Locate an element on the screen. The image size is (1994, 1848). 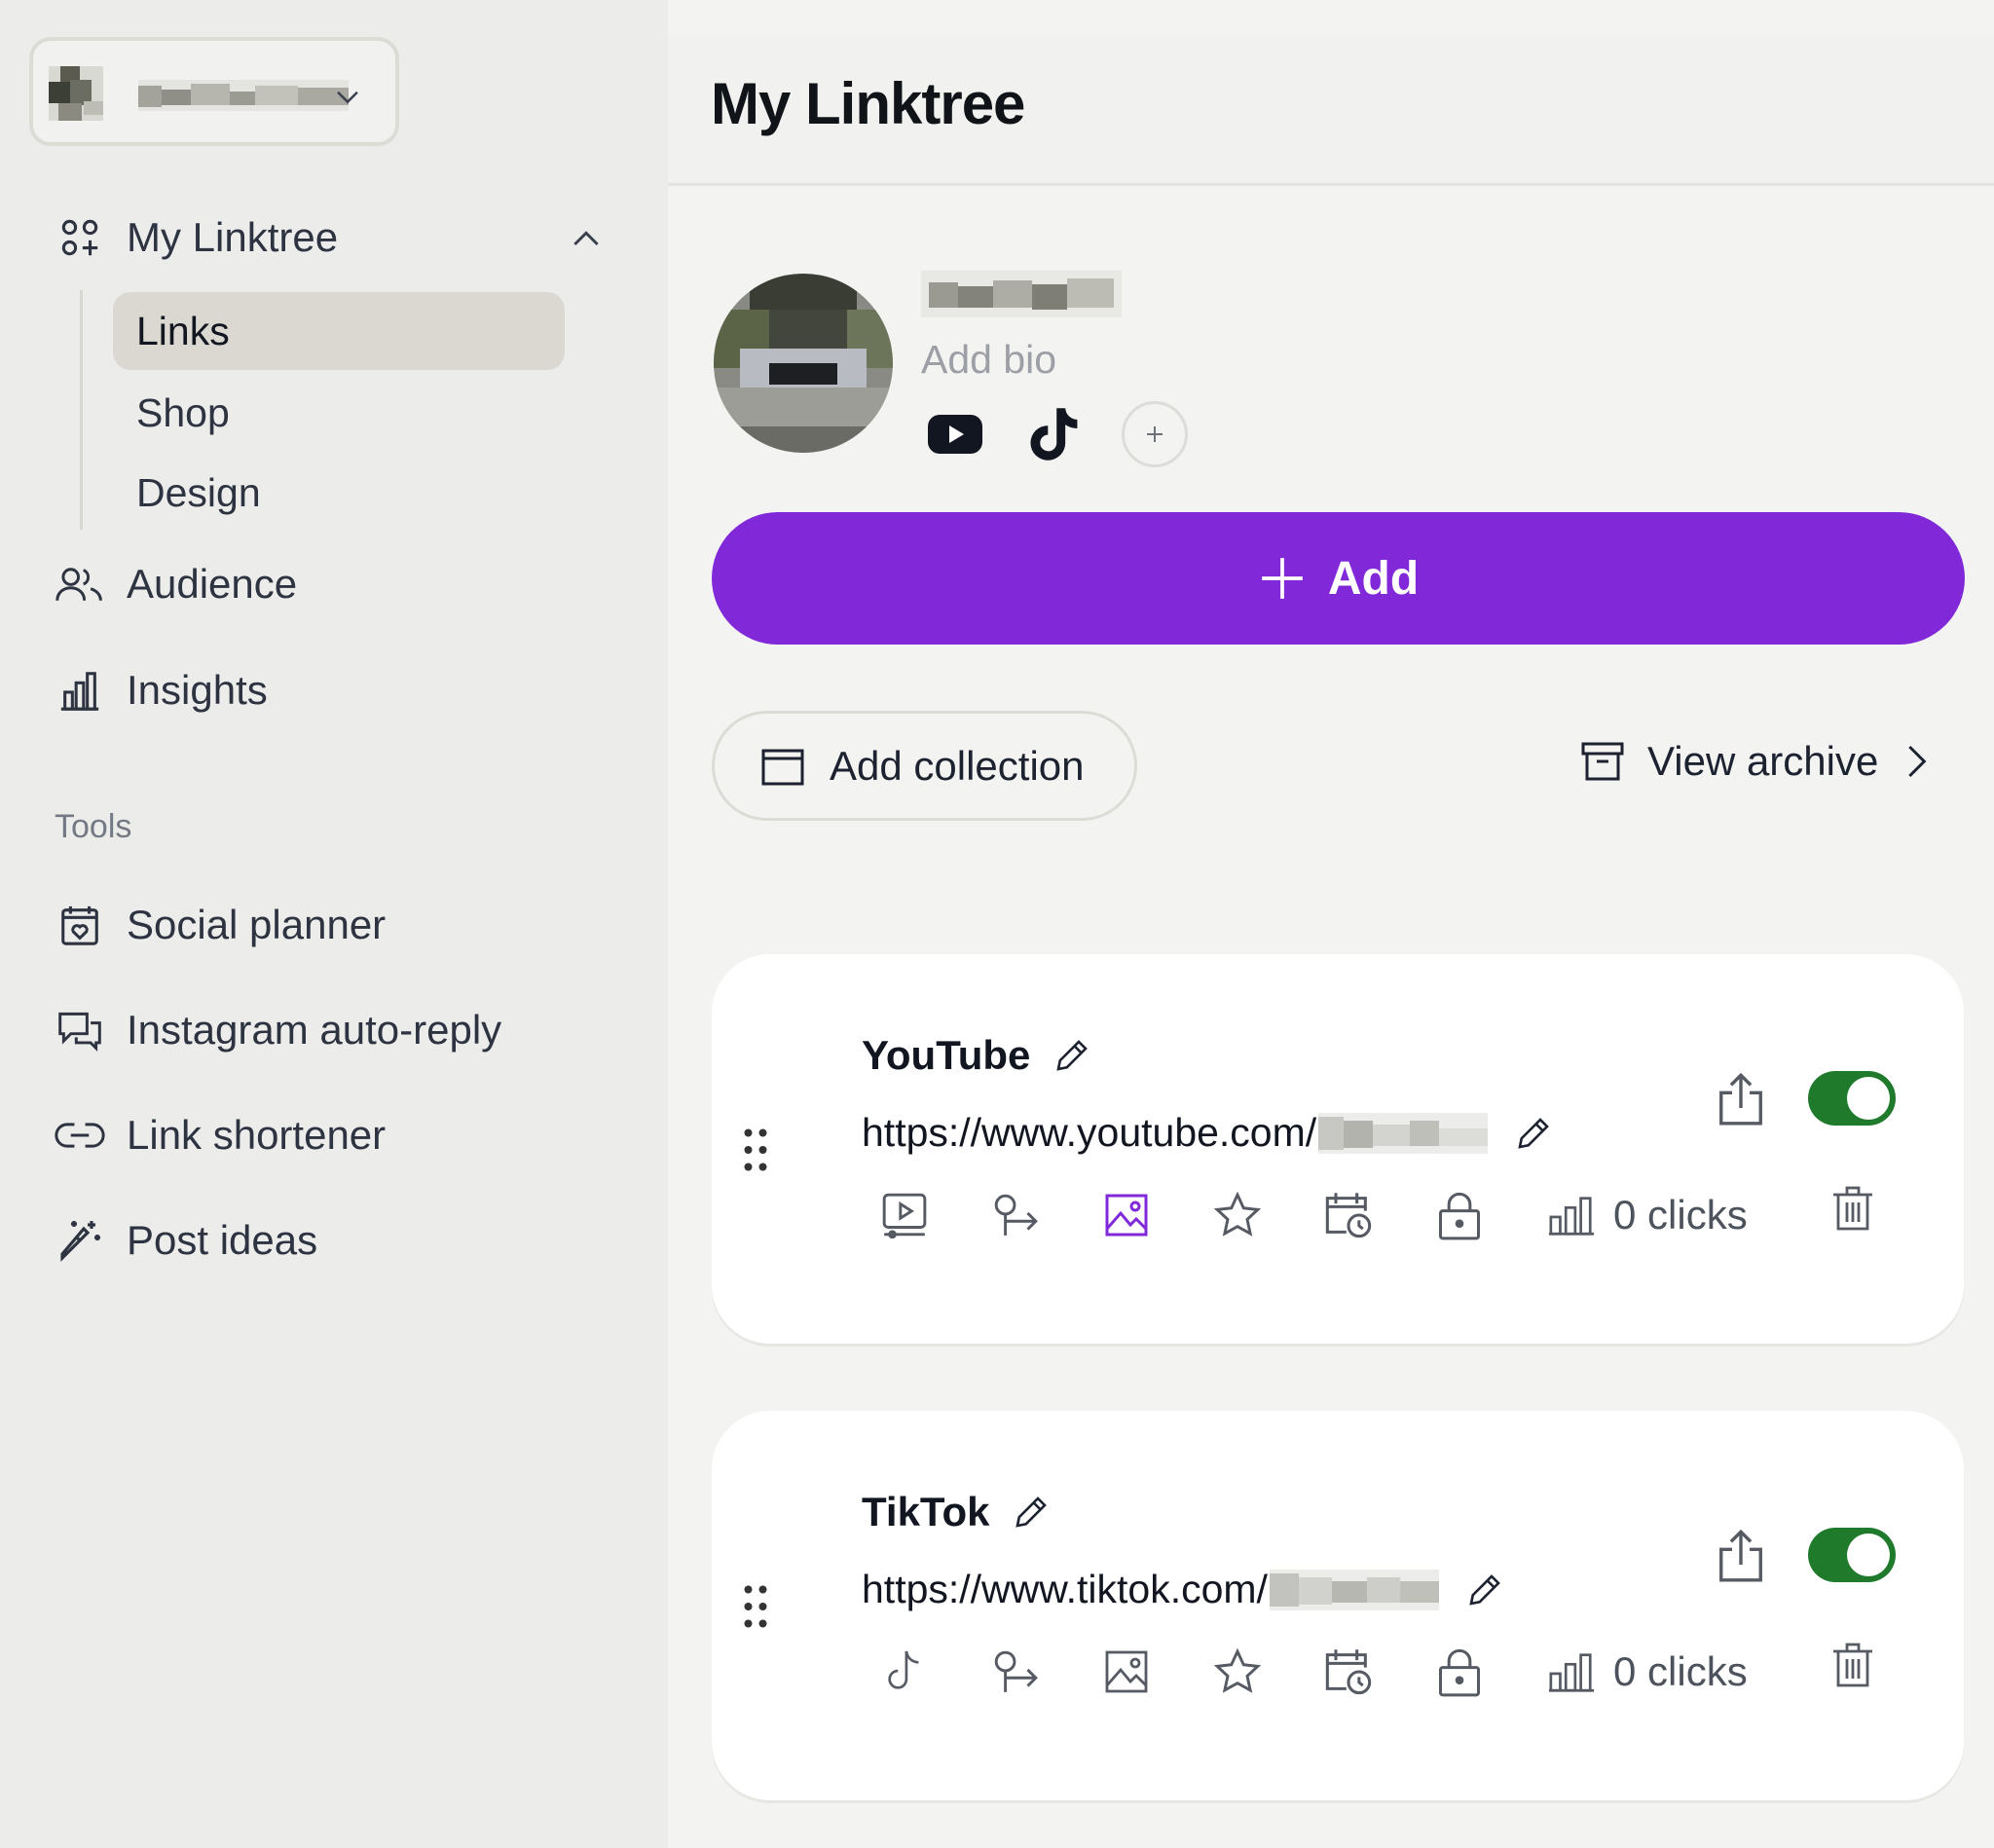
link-url-row: https://www.youtube.com/ is located at coordinates (1208, 1133).